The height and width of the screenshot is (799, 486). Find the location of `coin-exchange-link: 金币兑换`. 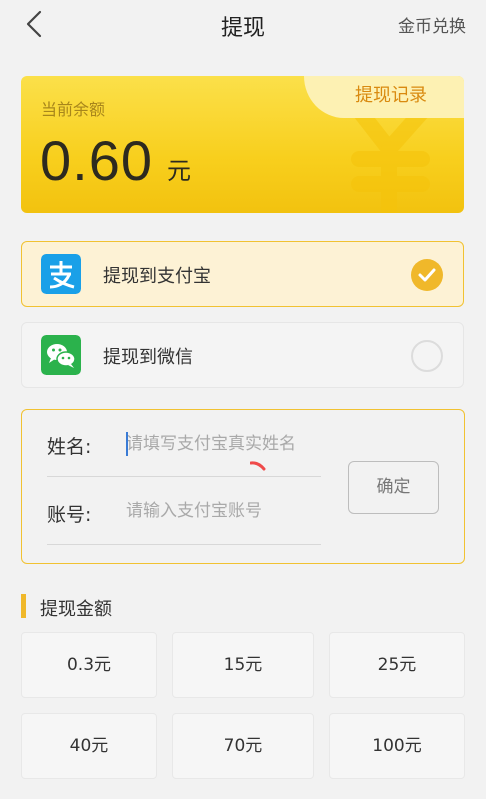

coin-exchange-link: 金币兑换 is located at coordinates (432, 24).